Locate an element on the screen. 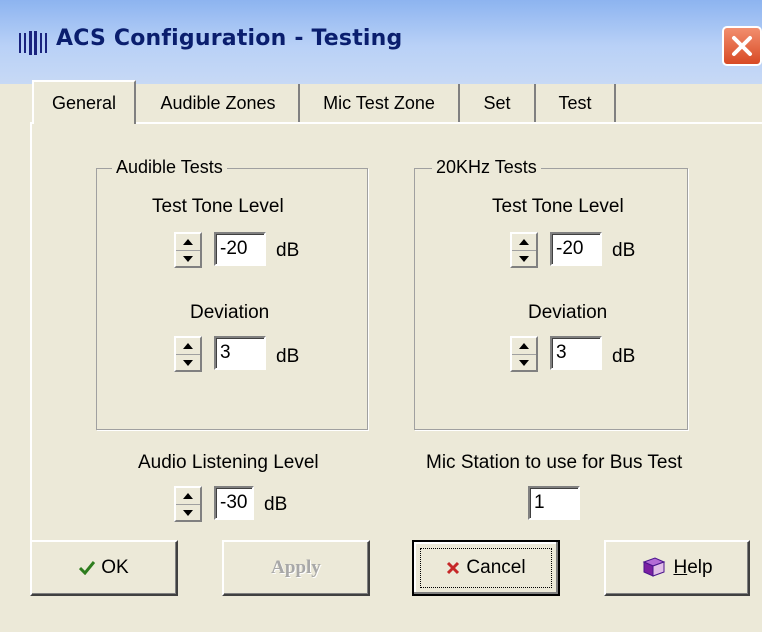 This screenshot has height=632, width=762. title-bar: ACS Configuration - Testing is located at coordinates (381, 42).